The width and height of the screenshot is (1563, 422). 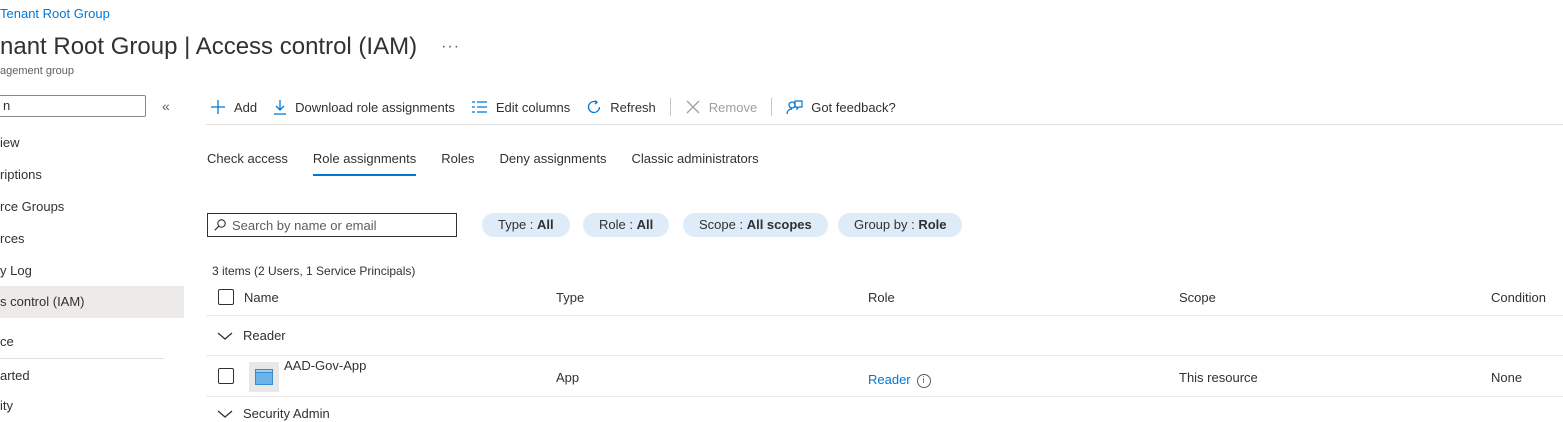 What do you see at coordinates (841, 107) in the screenshot?
I see `feedback-button: Got feedback?` at bounding box center [841, 107].